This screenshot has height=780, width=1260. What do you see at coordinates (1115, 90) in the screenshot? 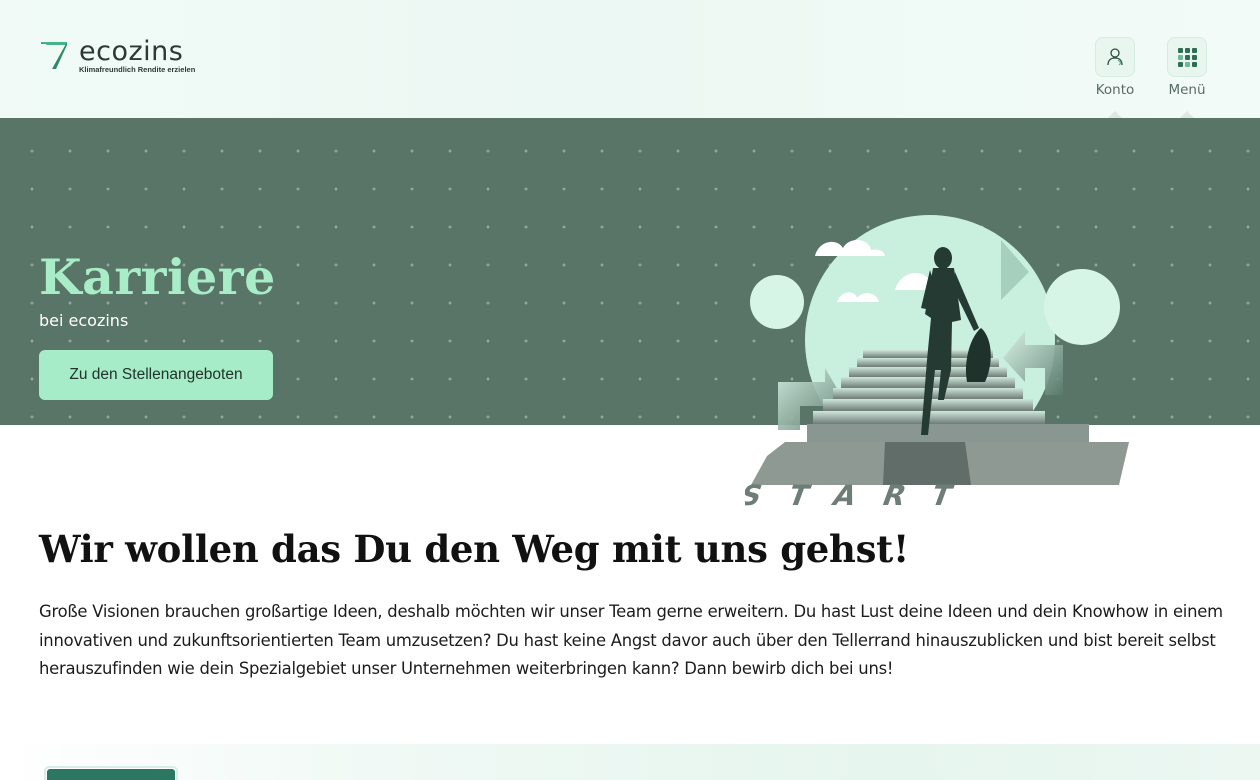
I see `konto-label: Konto` at bounding box center [1115, 90].